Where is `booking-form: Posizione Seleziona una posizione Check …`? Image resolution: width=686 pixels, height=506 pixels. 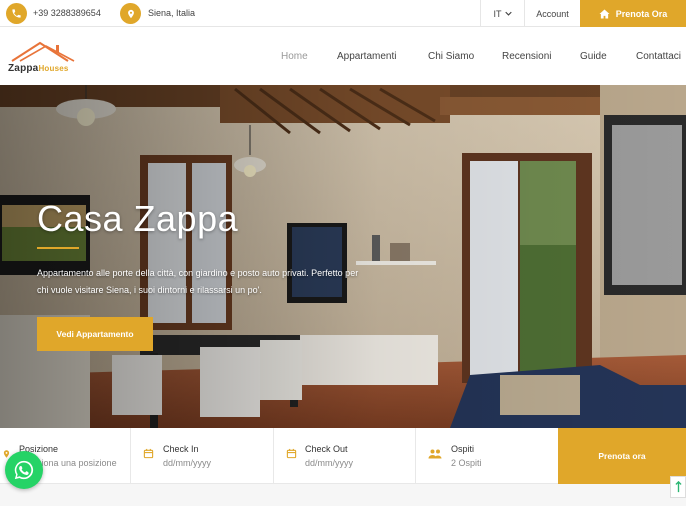
booking-form: Posizione Seleziona una posizione Check … is located at coordinates (343, 456).